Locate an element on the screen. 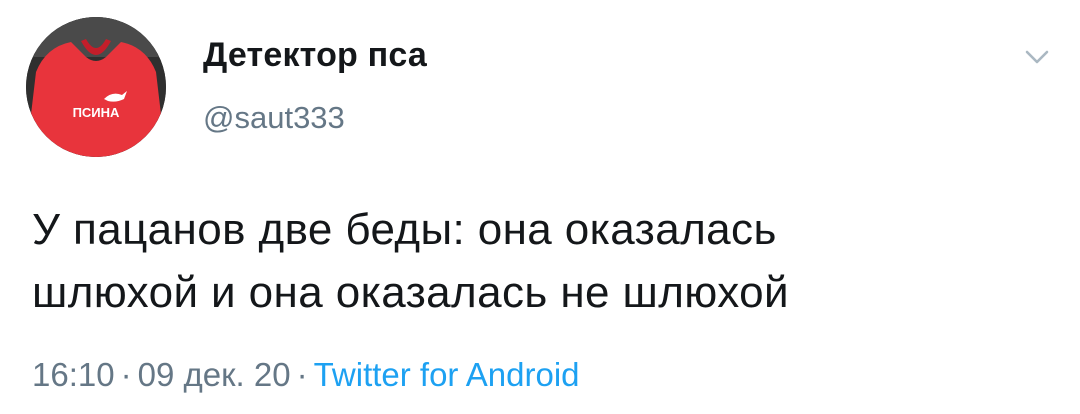 Image resolution: width=1080 pixels, height=414 pixels. tweet-text-line: шлюхой и она оказалась не шлюхой is located at coordinates (410, 292).